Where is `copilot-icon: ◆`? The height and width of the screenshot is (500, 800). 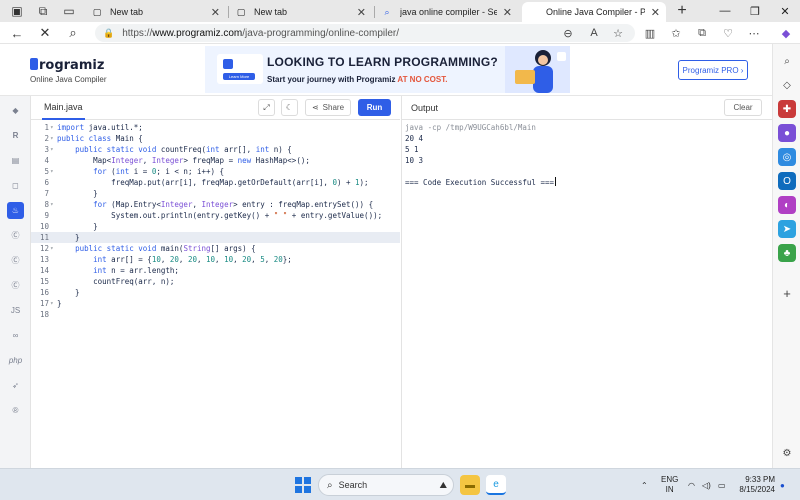 copilot-icon: ◆ is located at coordinates (786, 33).